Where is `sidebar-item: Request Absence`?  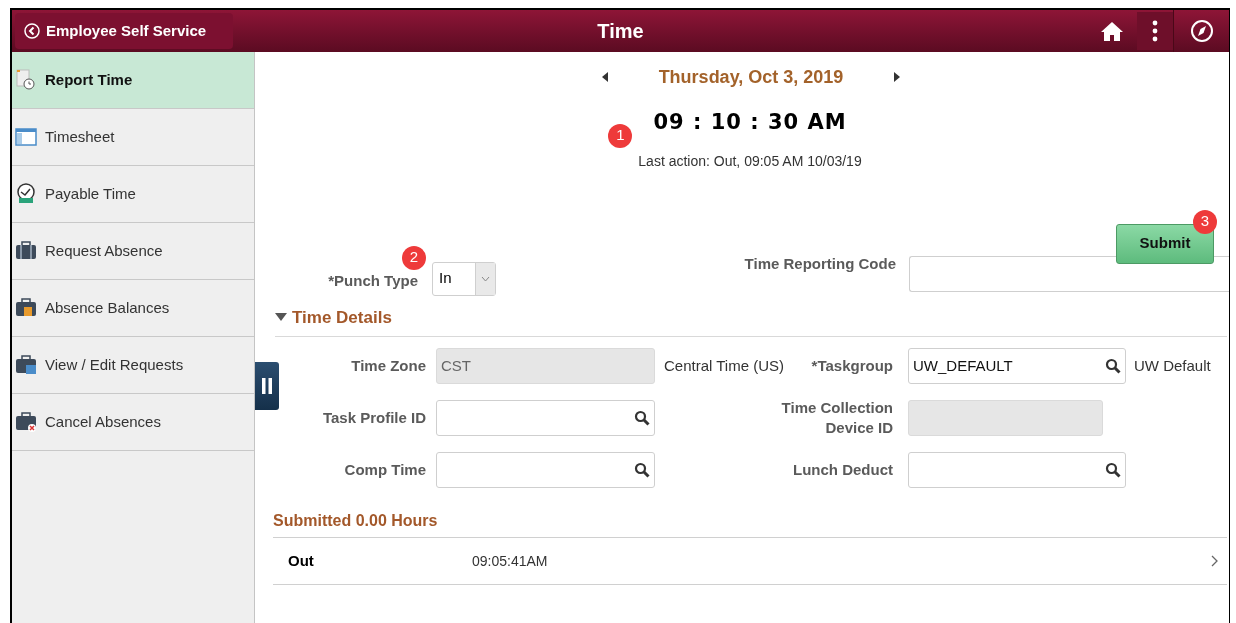 sidebar-item: Request Absence is located at coordinates (133, 251).